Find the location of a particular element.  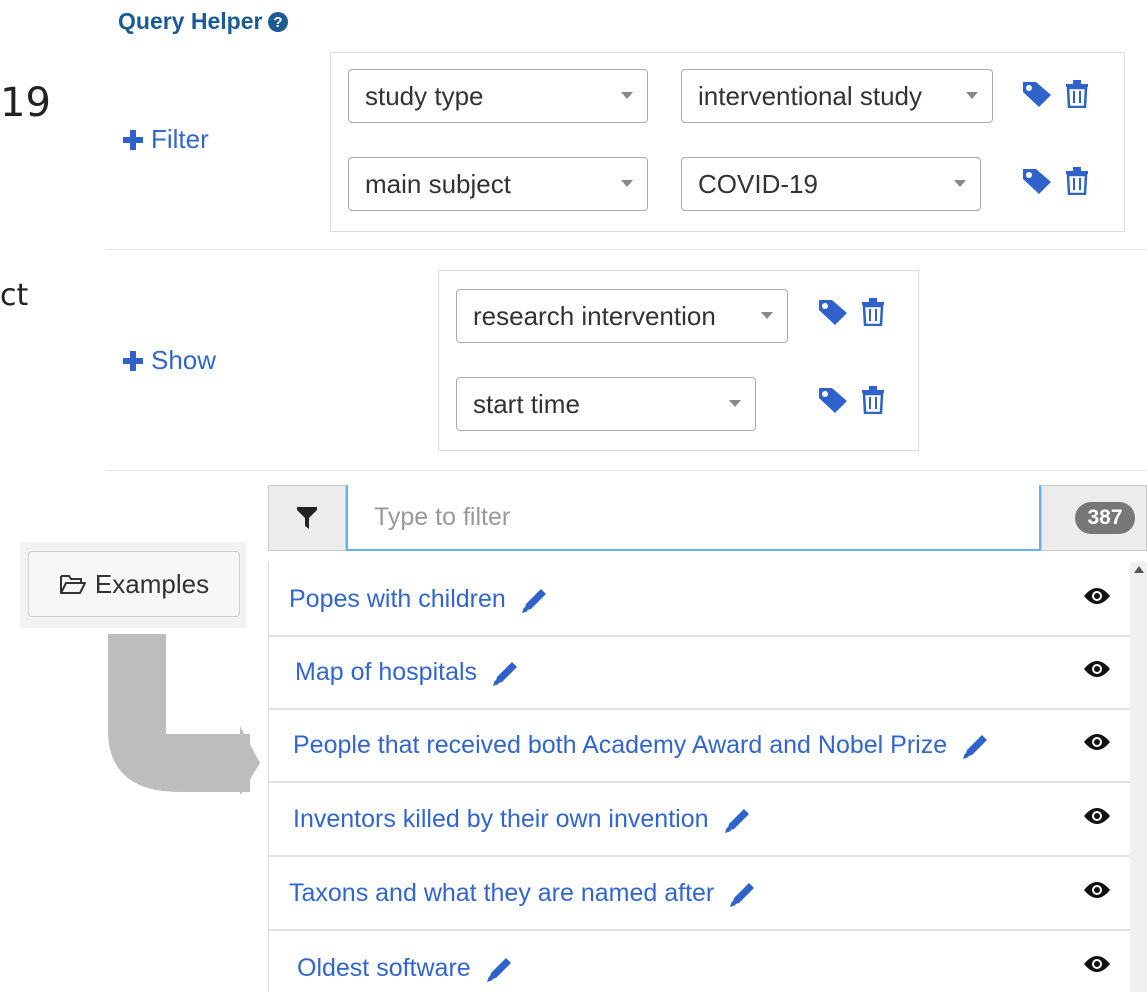

help-icon: ? is located at coordinates (278, 21).